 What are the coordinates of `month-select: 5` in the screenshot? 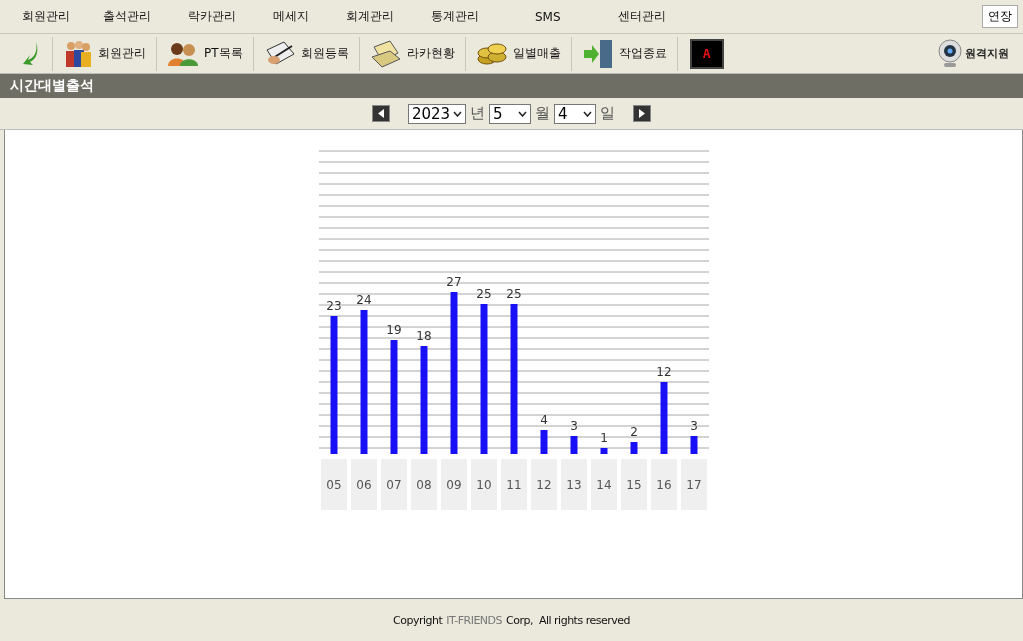 It's located at (510, 113).